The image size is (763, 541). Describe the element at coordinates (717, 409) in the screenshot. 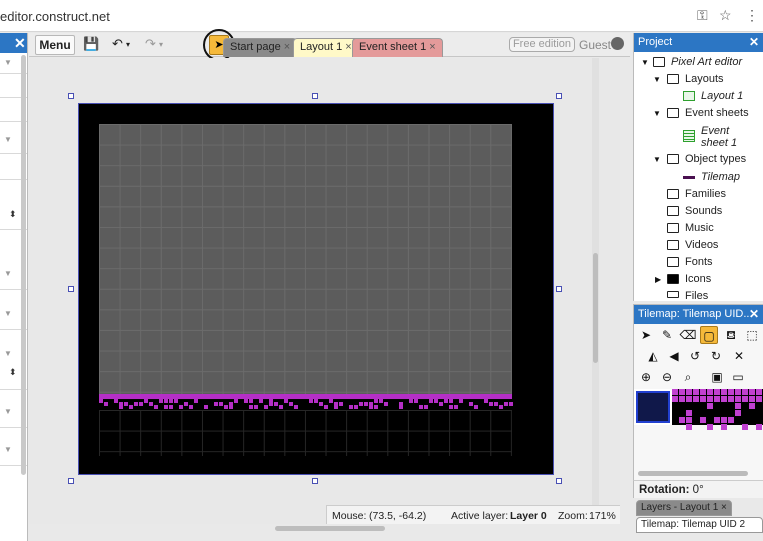

I see `tile-palette-tiles` at that location.